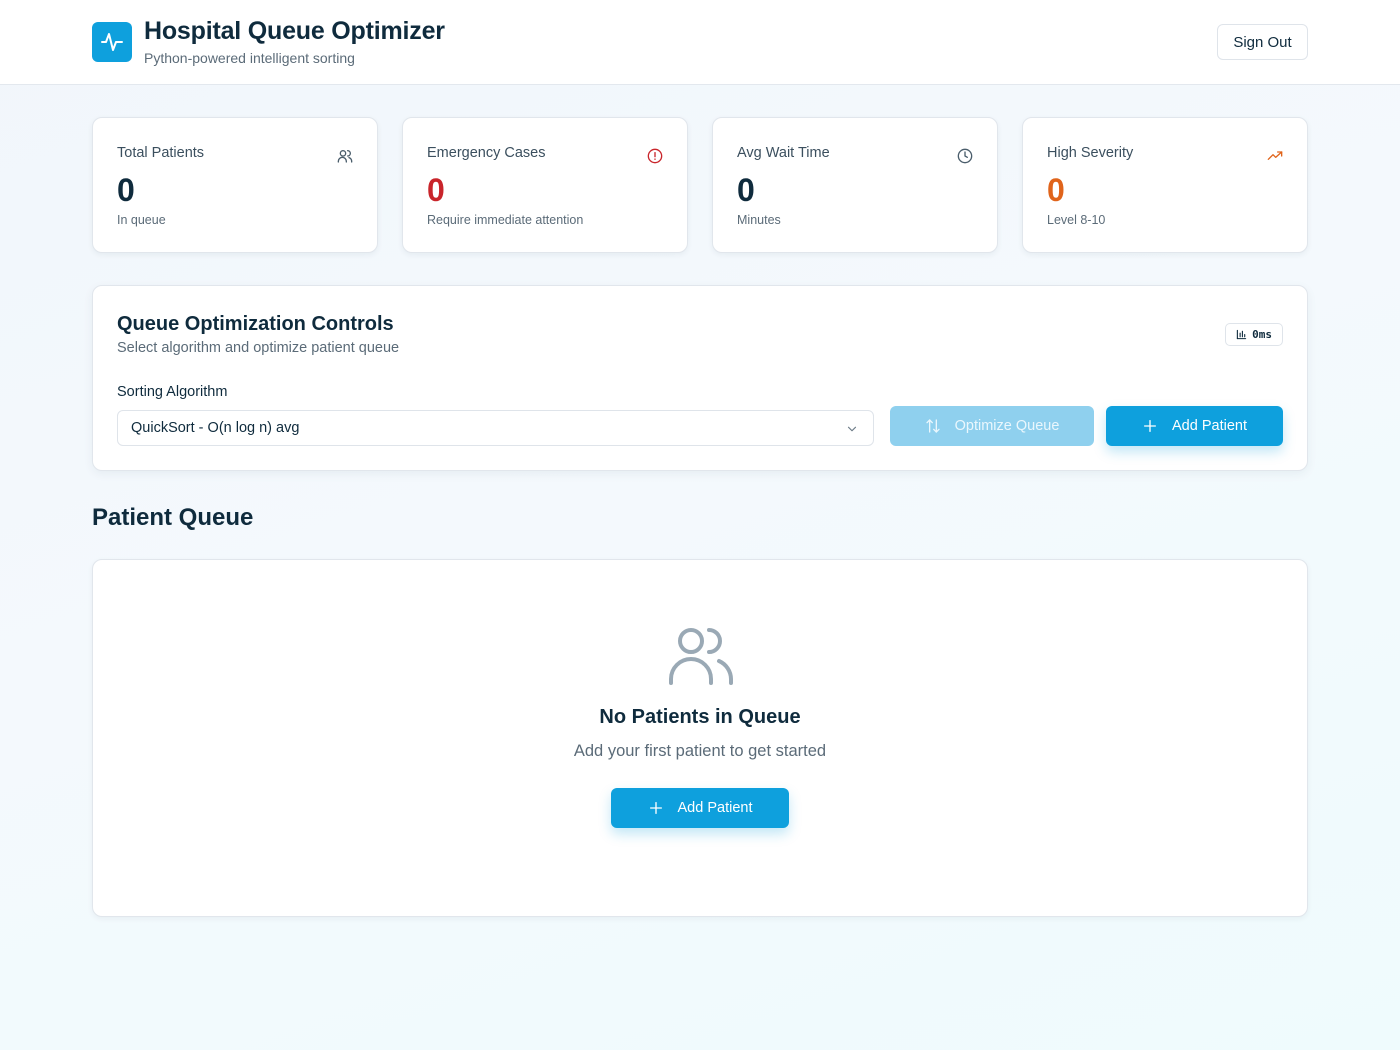 The height and width of the screenshot is (1050, 1400). Describe the element at coordinates (1275, 155) in the screenshot. I see `trending-up-icon` at that location.